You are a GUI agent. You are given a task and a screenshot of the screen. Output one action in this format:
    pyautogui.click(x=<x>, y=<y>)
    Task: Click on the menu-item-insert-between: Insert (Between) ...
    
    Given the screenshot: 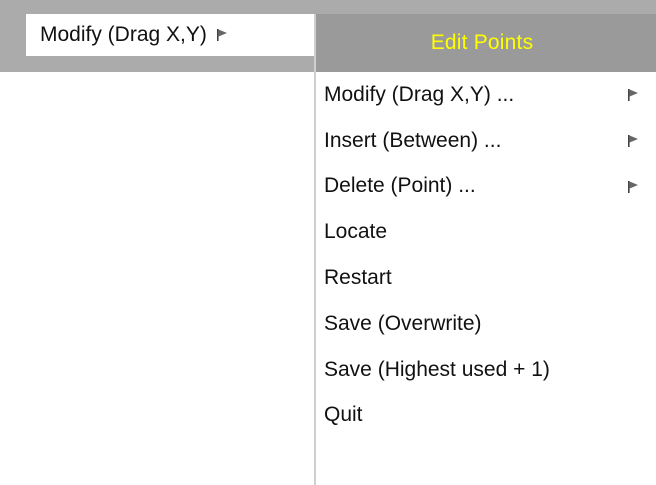 What is the action you would take?
    pyautogui.click(x=486, y=141)
    